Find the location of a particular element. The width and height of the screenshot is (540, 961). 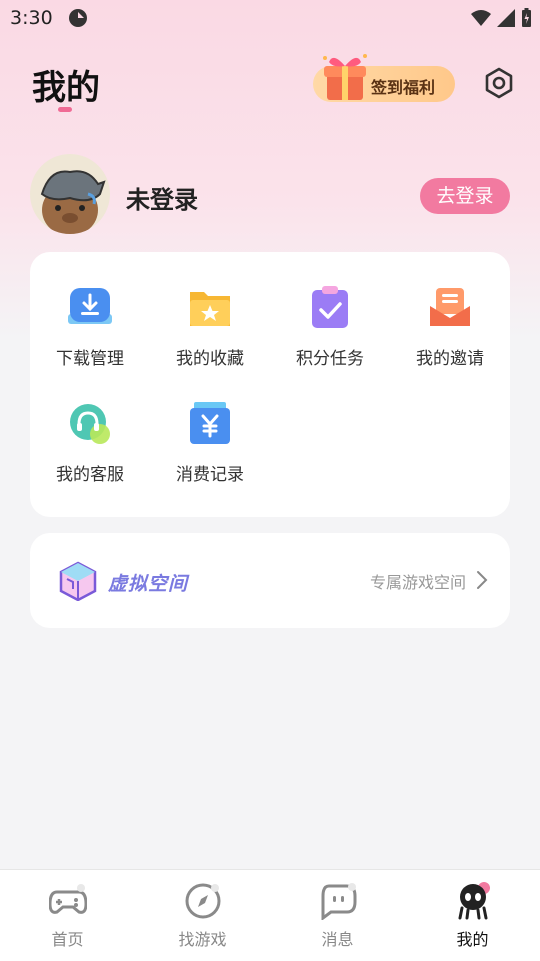

feature-label: 我的客服 is located at coordinates (90, 475).